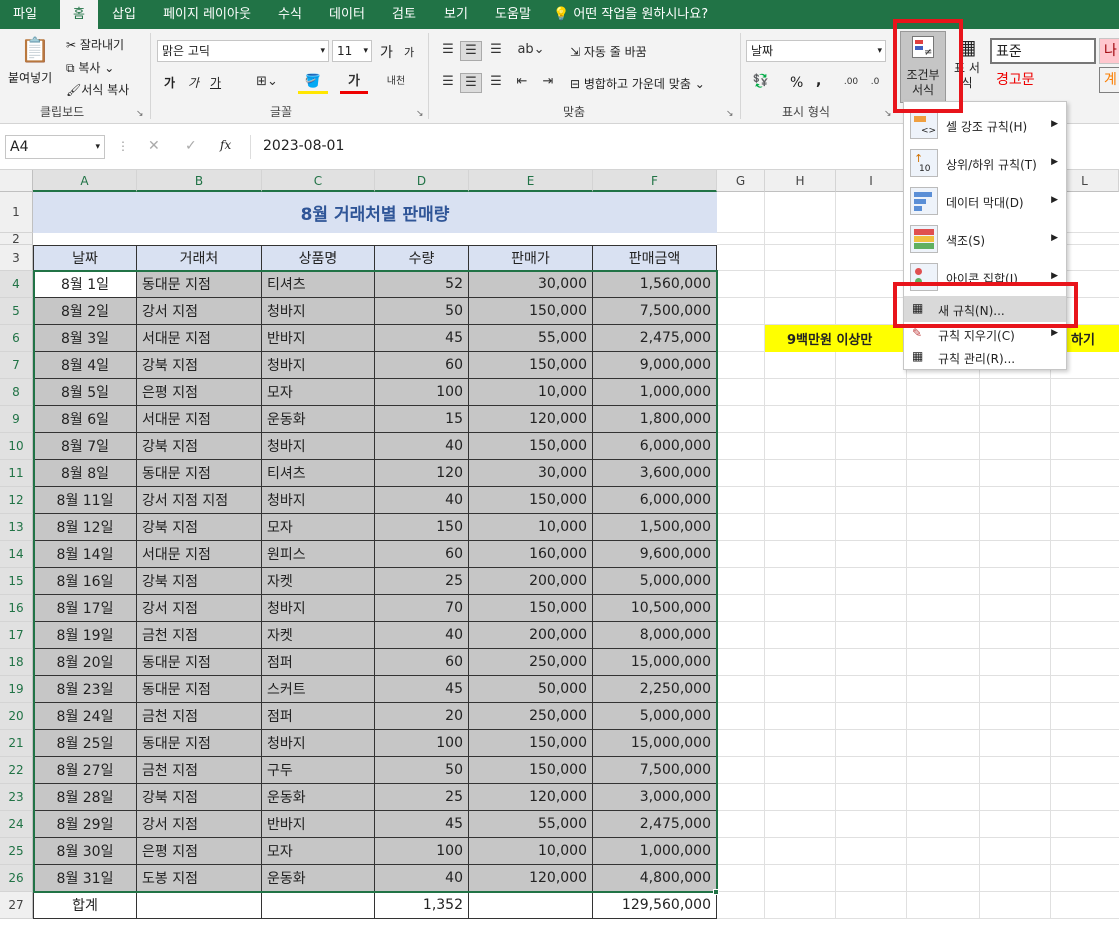 The height and width of the screenshot is (926, 1119). Describe the element at coordinates (199, 770) in the screenshot. I see `table-cell: 금천 지점` at that location.